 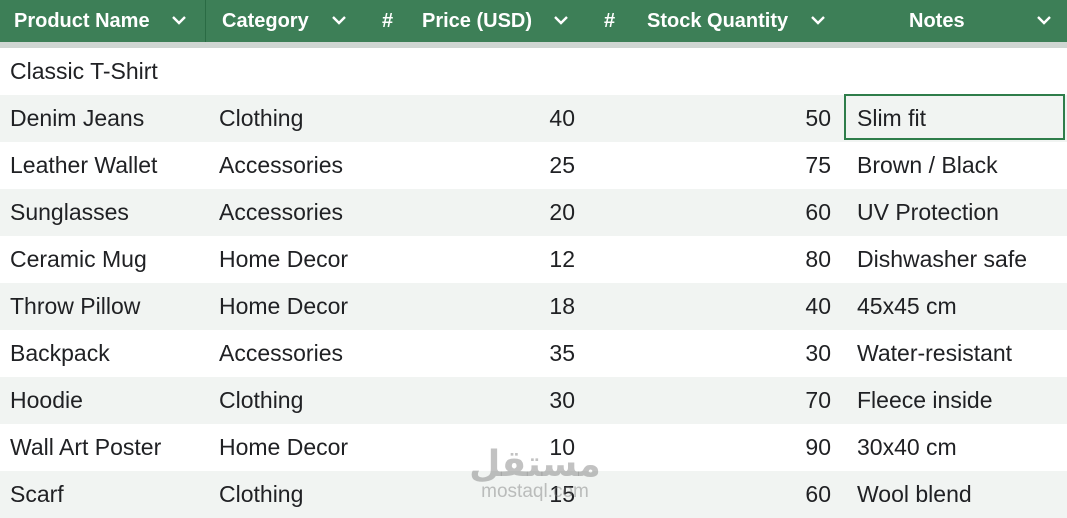 I want to click on selected-cell-outline, so click(x=954, y=117).